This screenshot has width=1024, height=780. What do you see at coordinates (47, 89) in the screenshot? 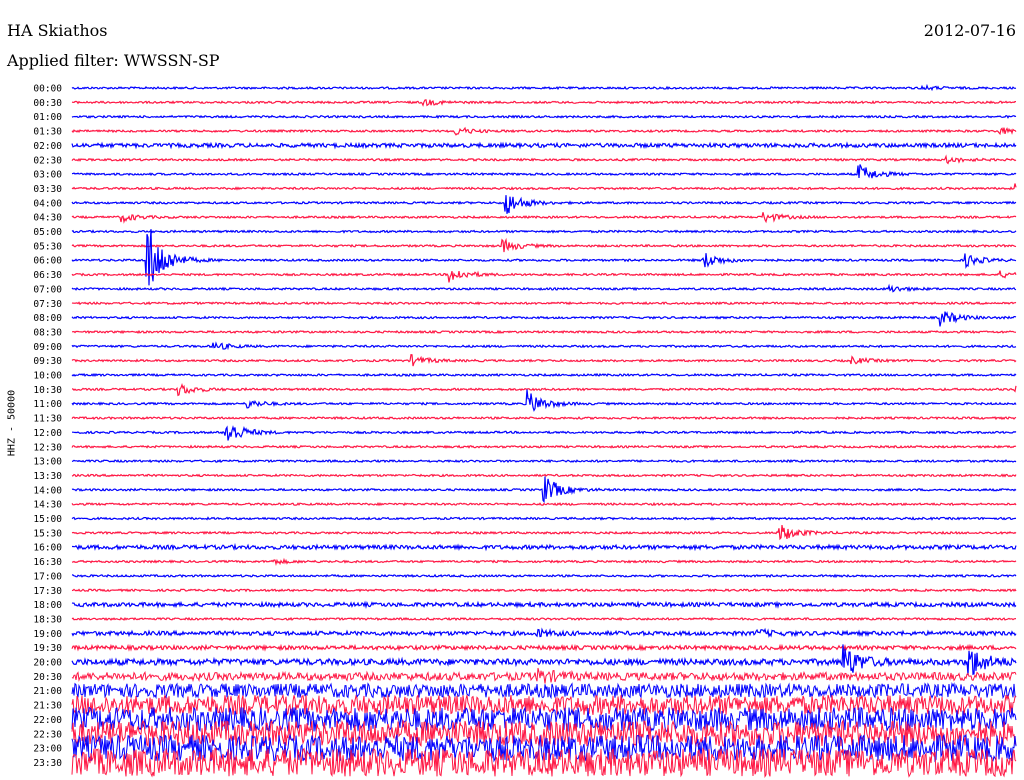
I see `trace-label: 00:00` at bounding box center [47, 89].